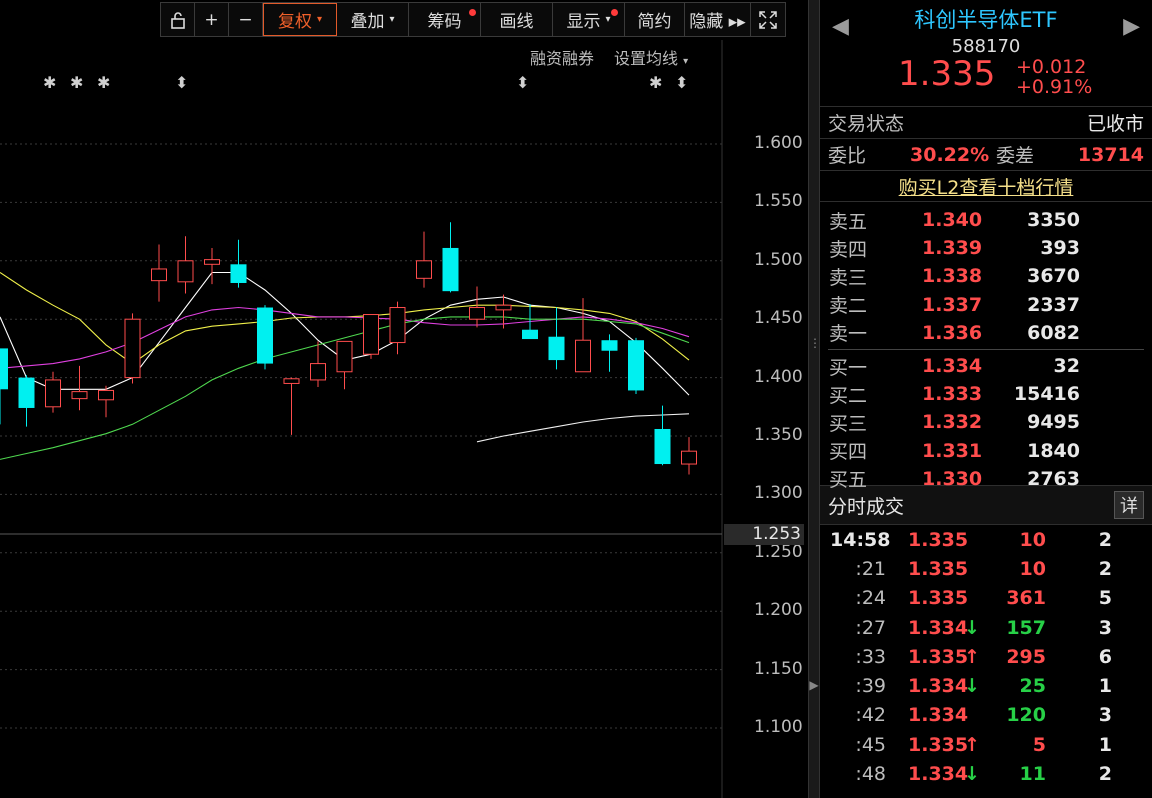 The image size is (1152, 798). Describe the element at coordinates (986, 305) in the screenshot. I see `ask-row: 卖二 1.337 2337` at that location.